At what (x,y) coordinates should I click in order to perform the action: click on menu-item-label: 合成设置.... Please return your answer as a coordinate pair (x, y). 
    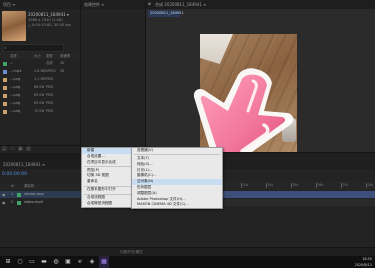
    Looking at the image, I should click on (96, 155).